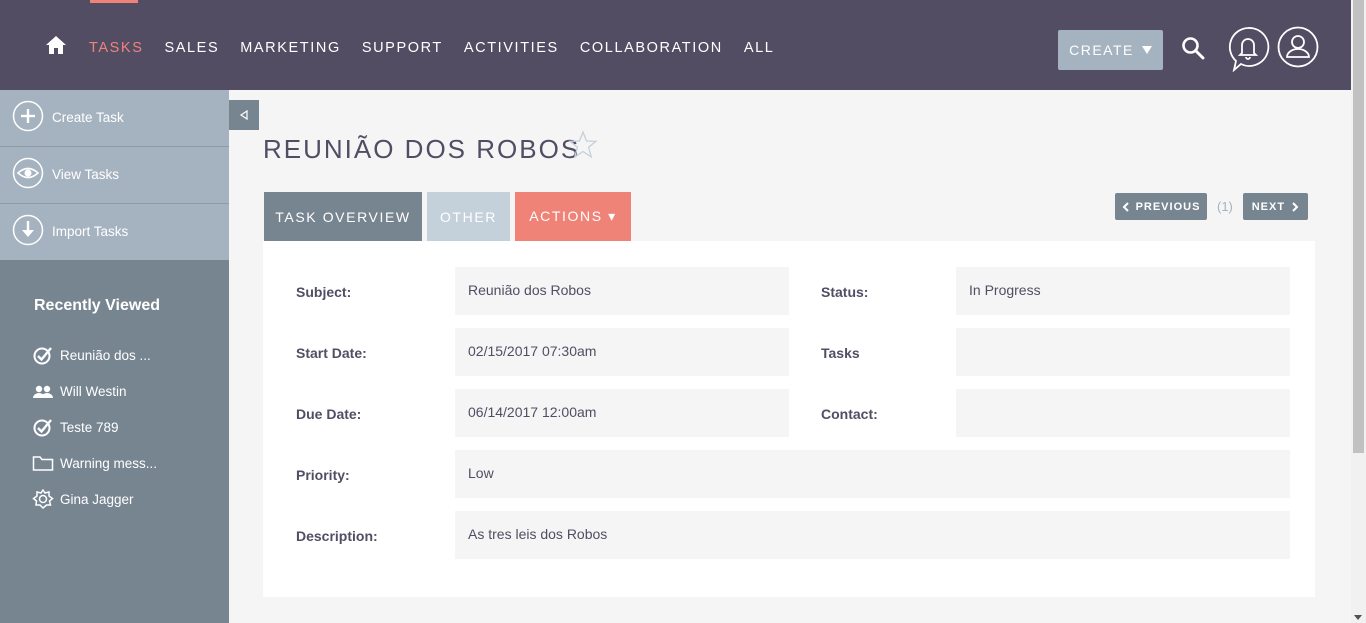 This screenshot has height=623, width=1366. Describe the element at coordinates (97, 499) in the screenshot. I see `recent-item-label: Gina Jagger` at that location.